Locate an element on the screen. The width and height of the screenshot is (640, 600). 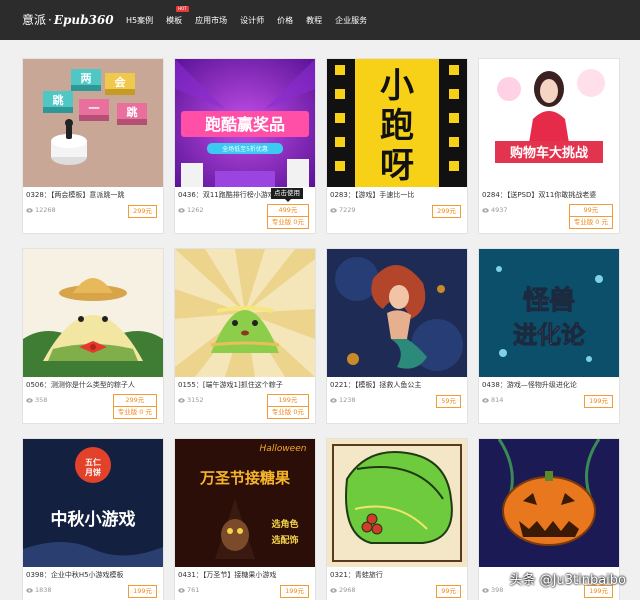
template-card: 小 跑 呀 0283：【游戏】手速比一比 7229 299元 is located at coordinates (397, 146).